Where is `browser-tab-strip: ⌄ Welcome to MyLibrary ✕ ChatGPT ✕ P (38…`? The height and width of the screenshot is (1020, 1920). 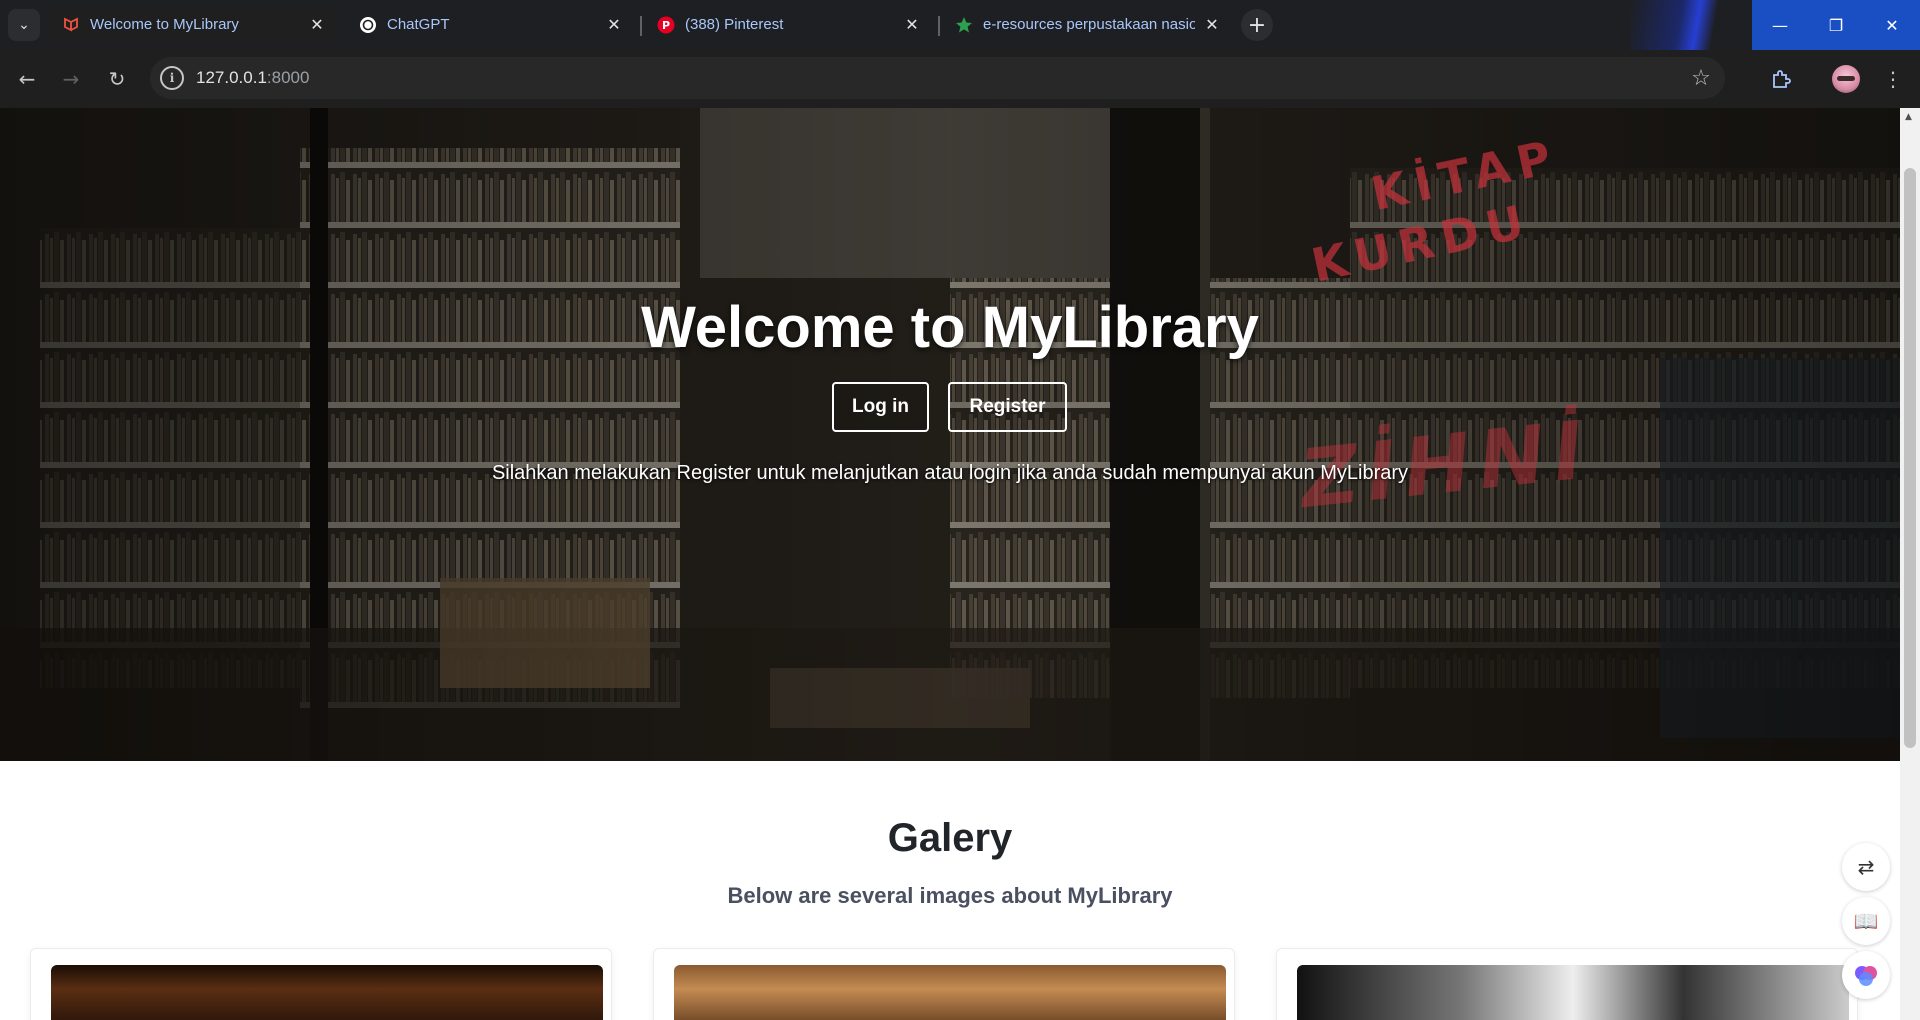
browser-tab-strip: ⌄ Welcome to MyLibrary ✕ ChatGPT ✕ P (38… is located at coordinates (960, 25).